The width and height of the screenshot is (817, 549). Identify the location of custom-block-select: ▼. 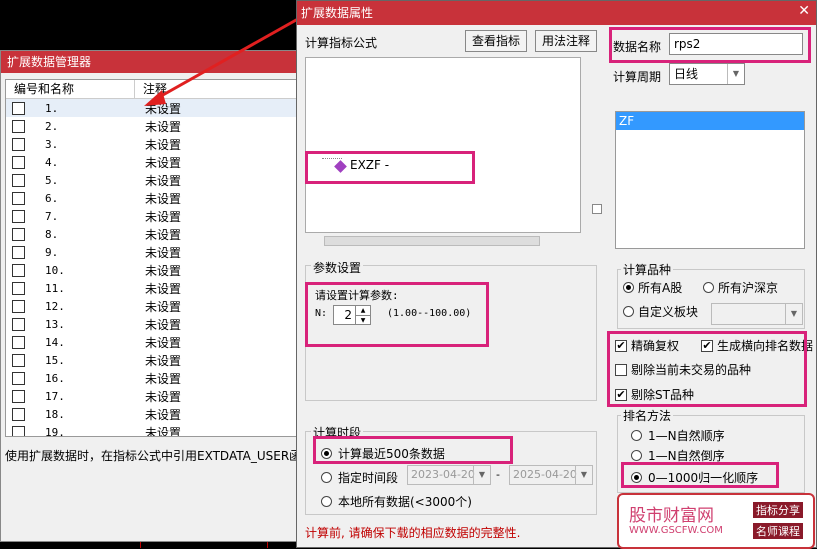
(757, 314).